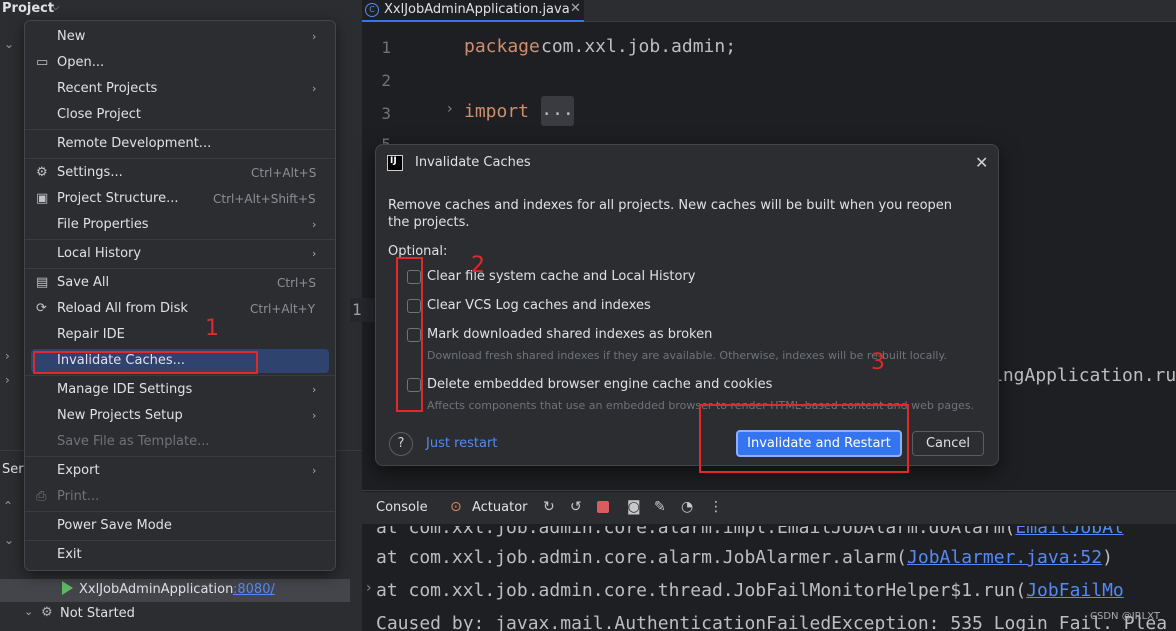  Describe the element at coordinates (91, 334) in the screenshot. I see `menu-item-repair-ide: Repair IDE` at that location.